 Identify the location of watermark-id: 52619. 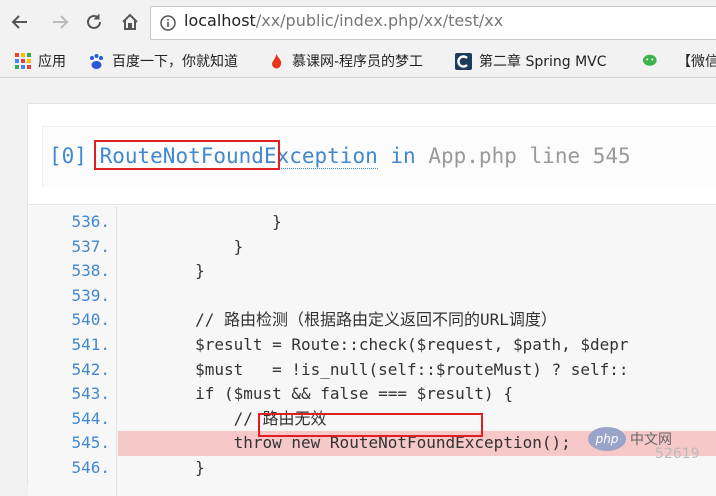
(677, 454).